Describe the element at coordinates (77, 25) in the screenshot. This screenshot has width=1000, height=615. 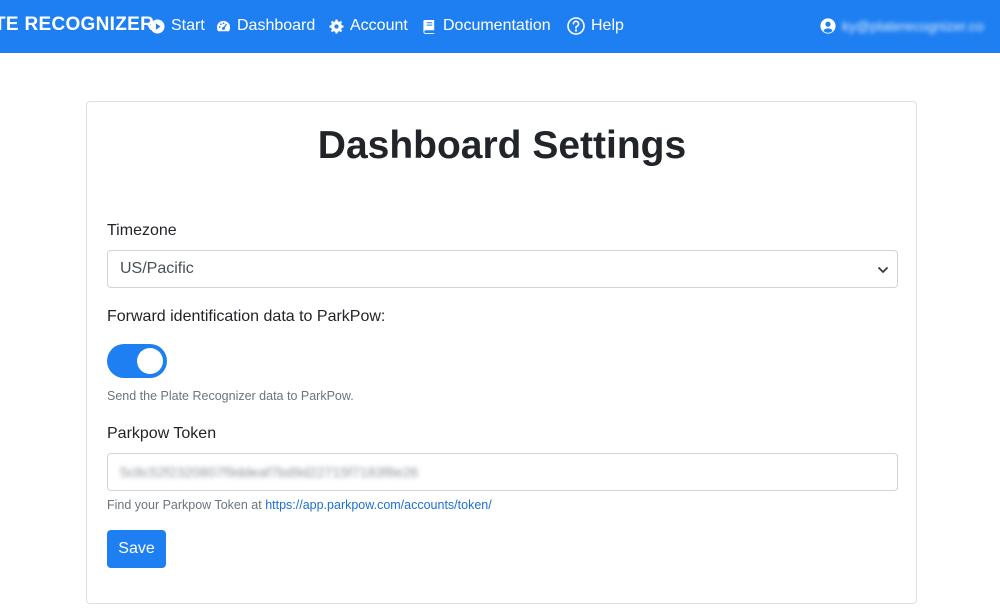
I see `brand-logo-text: TE RECOGNIZER` at that location.